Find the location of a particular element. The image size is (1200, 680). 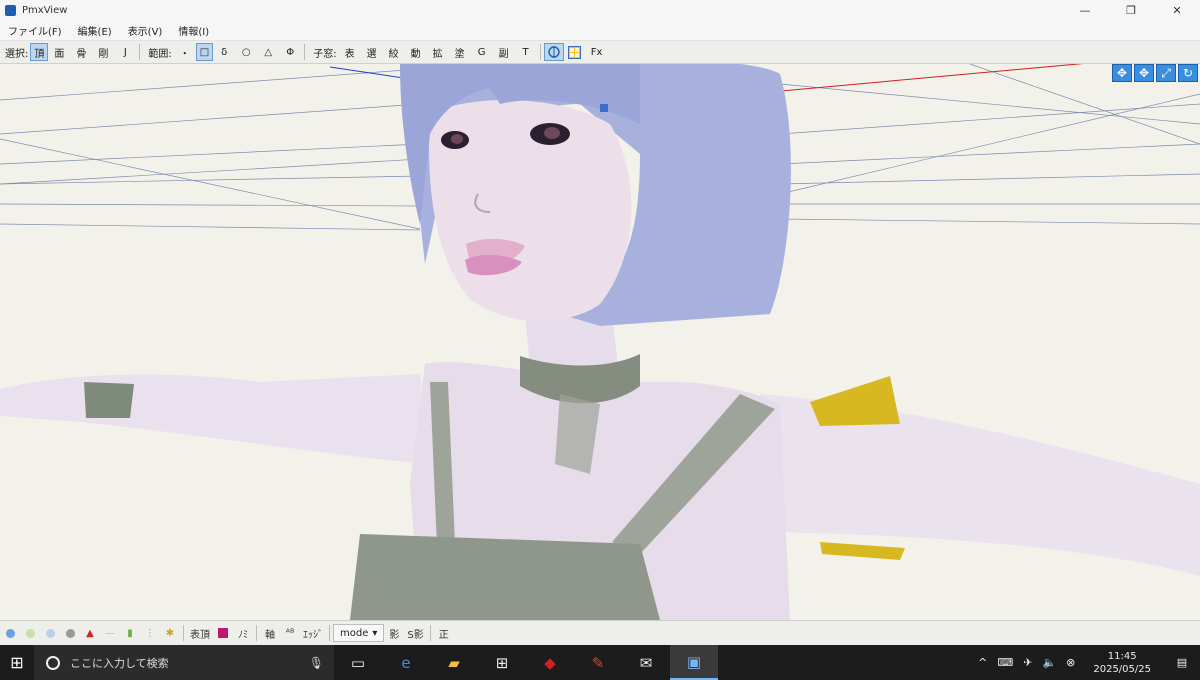

menu-edit: 編集(E) is located at coordinates (95, 30).